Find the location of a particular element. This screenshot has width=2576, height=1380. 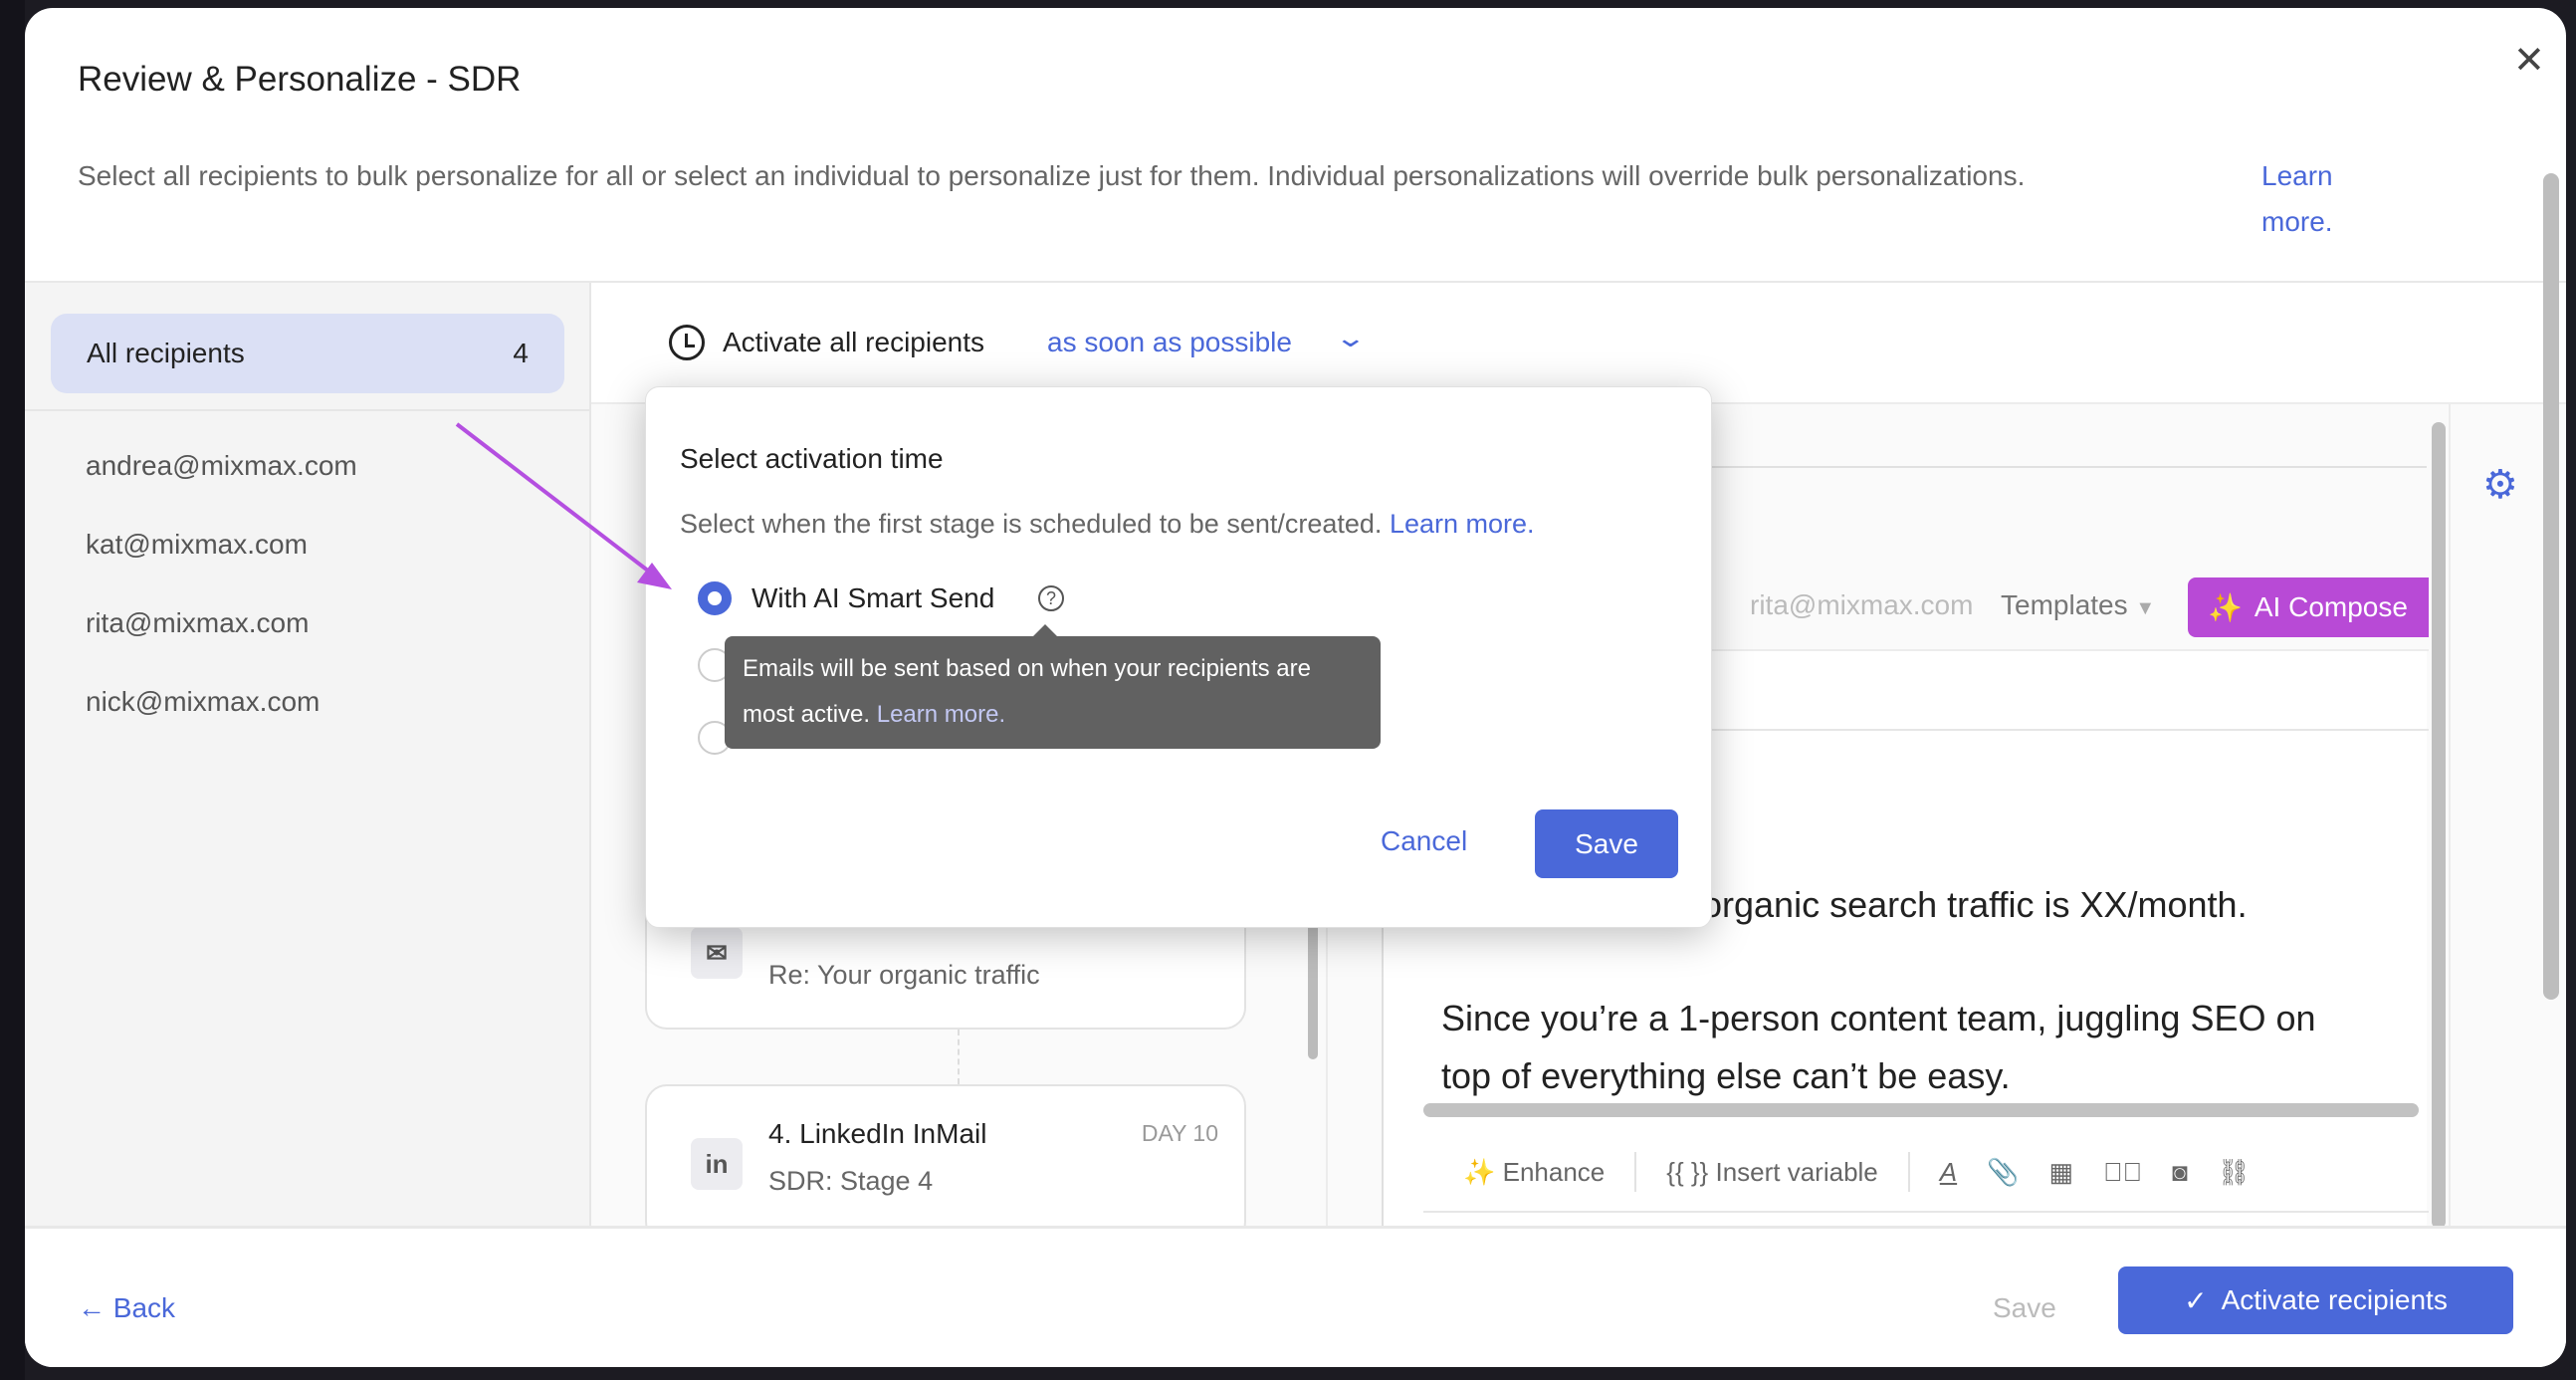

all-recipients-label: All recipients is located at coordinates (166, 353).